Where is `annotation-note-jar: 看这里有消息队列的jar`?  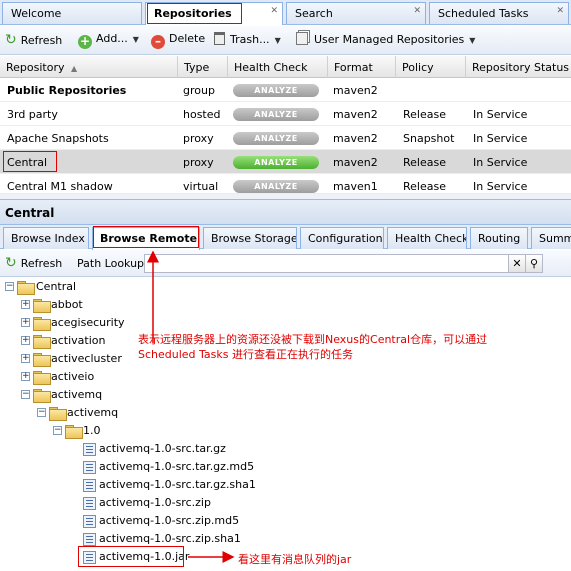
annotation-note-jar: 看这里有消息队列的jar is located at coordinates (295, 559).